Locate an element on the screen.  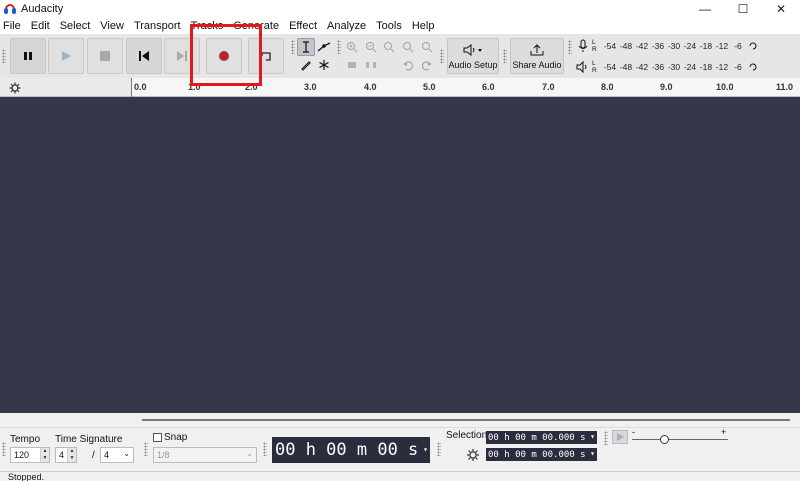
record-meter-scale: -54 -48 -42 -36 -30 -24 -18 -12 -6 is located at coordinates (672, 46).